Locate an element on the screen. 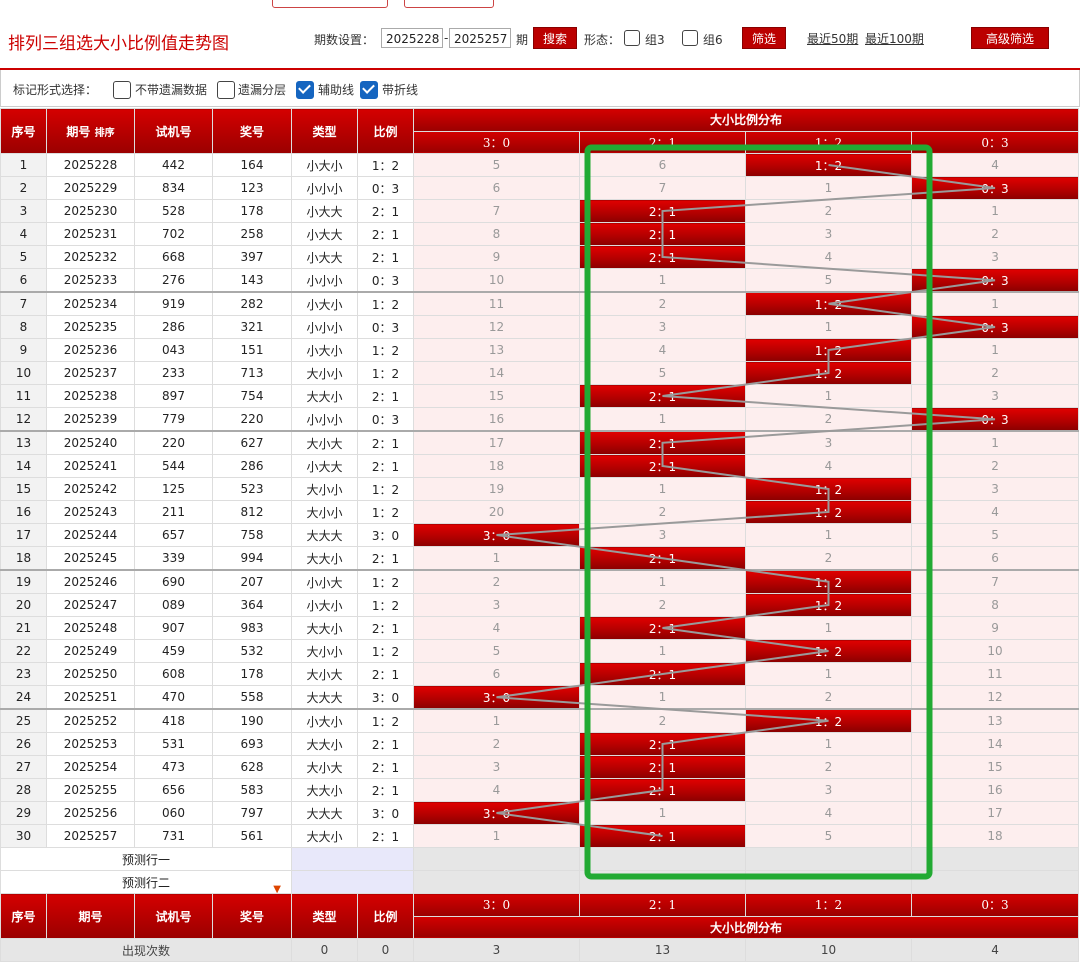  recent50-link: 最近50期 is located at coordinates (832, 38).